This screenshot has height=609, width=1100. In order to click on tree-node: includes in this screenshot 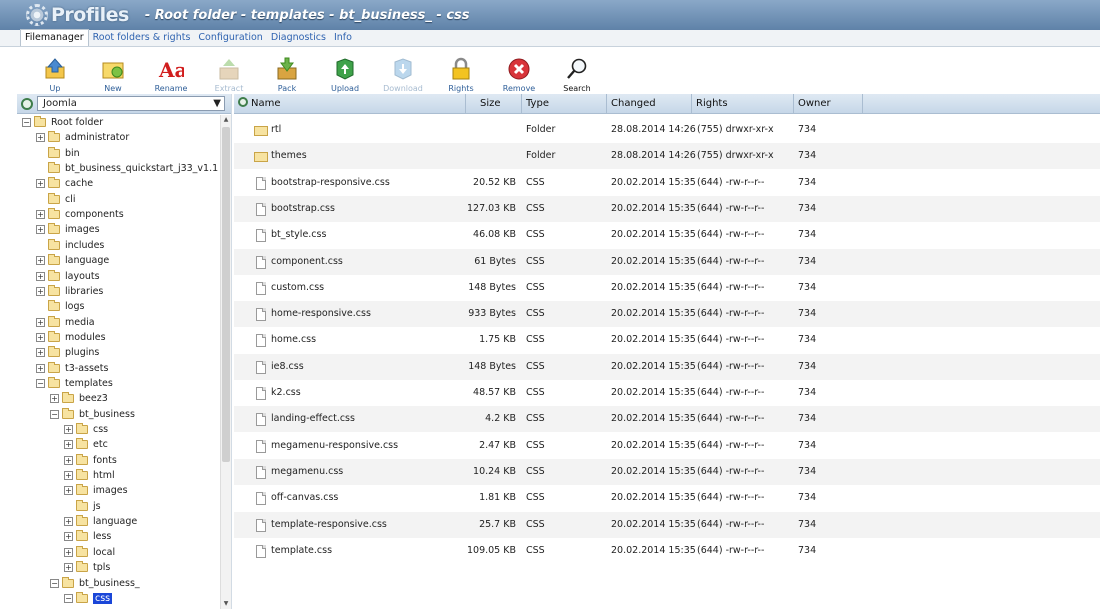, I will do `click(70, 245)`.